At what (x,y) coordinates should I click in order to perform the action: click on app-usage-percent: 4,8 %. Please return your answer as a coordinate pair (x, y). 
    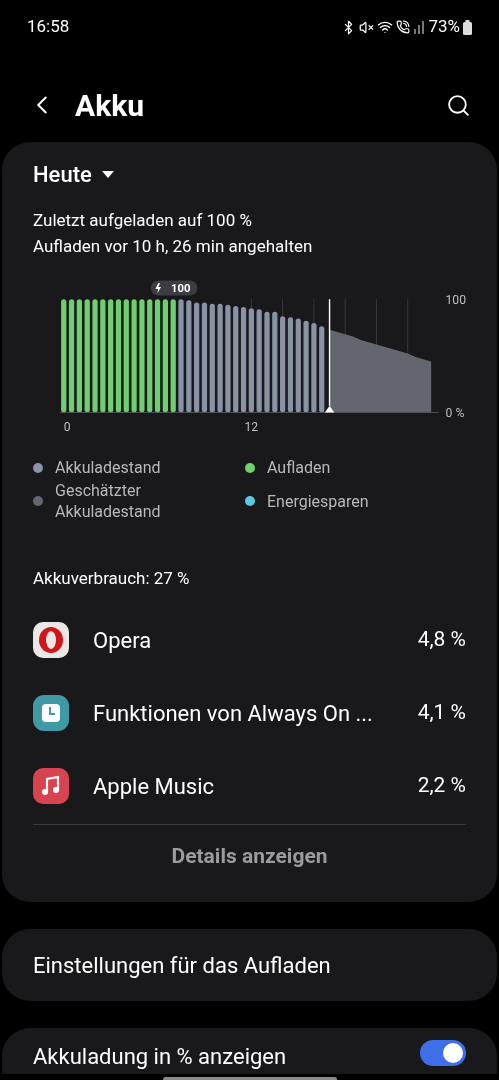
    Looking at the image, I should click on (441, 640).